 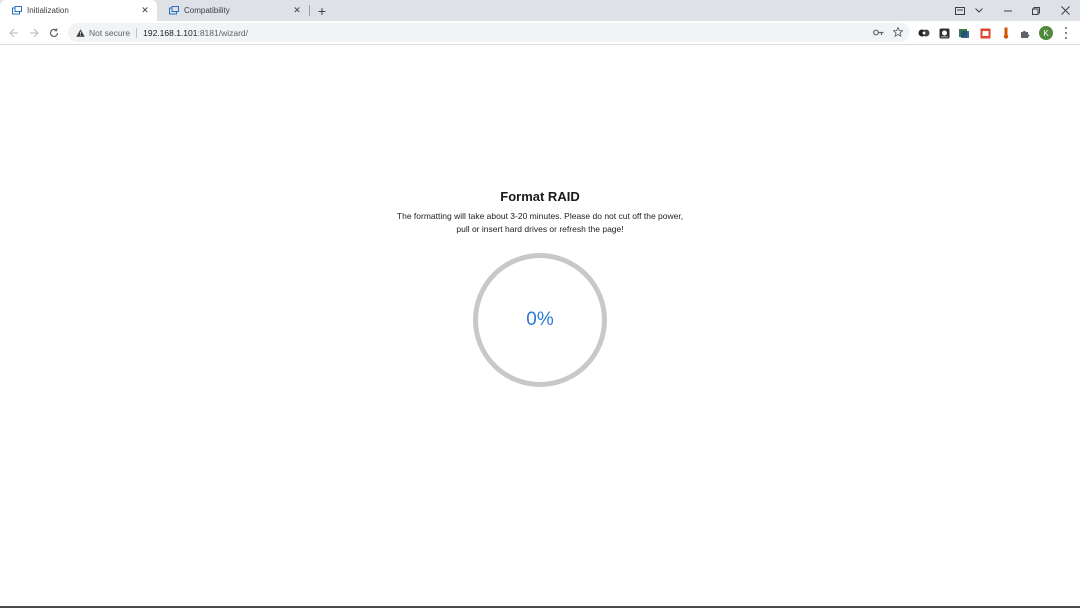 What do you see at coordinates (309, 10) in the screenshot?
I see `tab-divider` at bounding box center [309, 10].